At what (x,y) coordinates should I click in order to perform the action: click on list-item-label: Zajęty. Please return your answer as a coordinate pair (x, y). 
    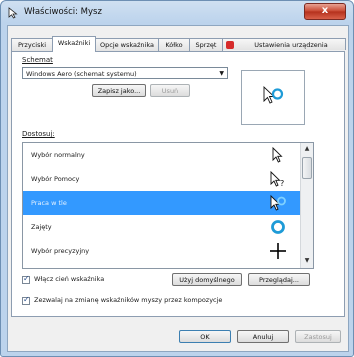
    Looking at the image, I should click on (41, 227).